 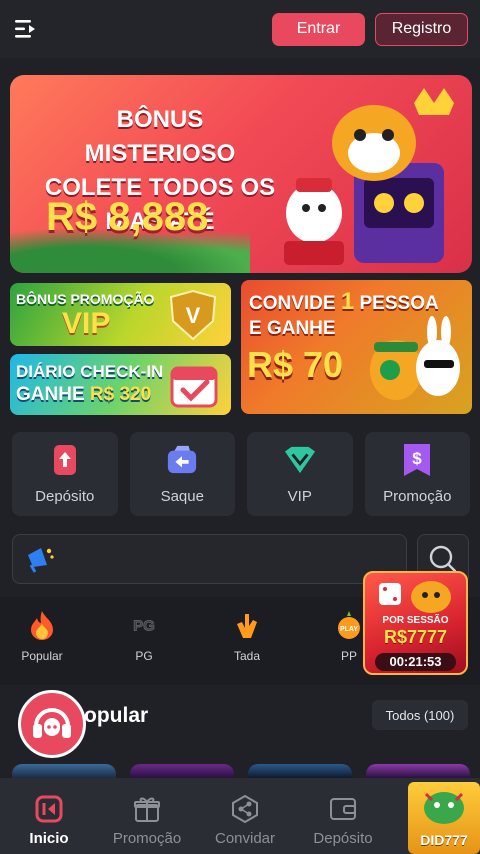 I want to click on headset-icon, so click(x=52, y=723).